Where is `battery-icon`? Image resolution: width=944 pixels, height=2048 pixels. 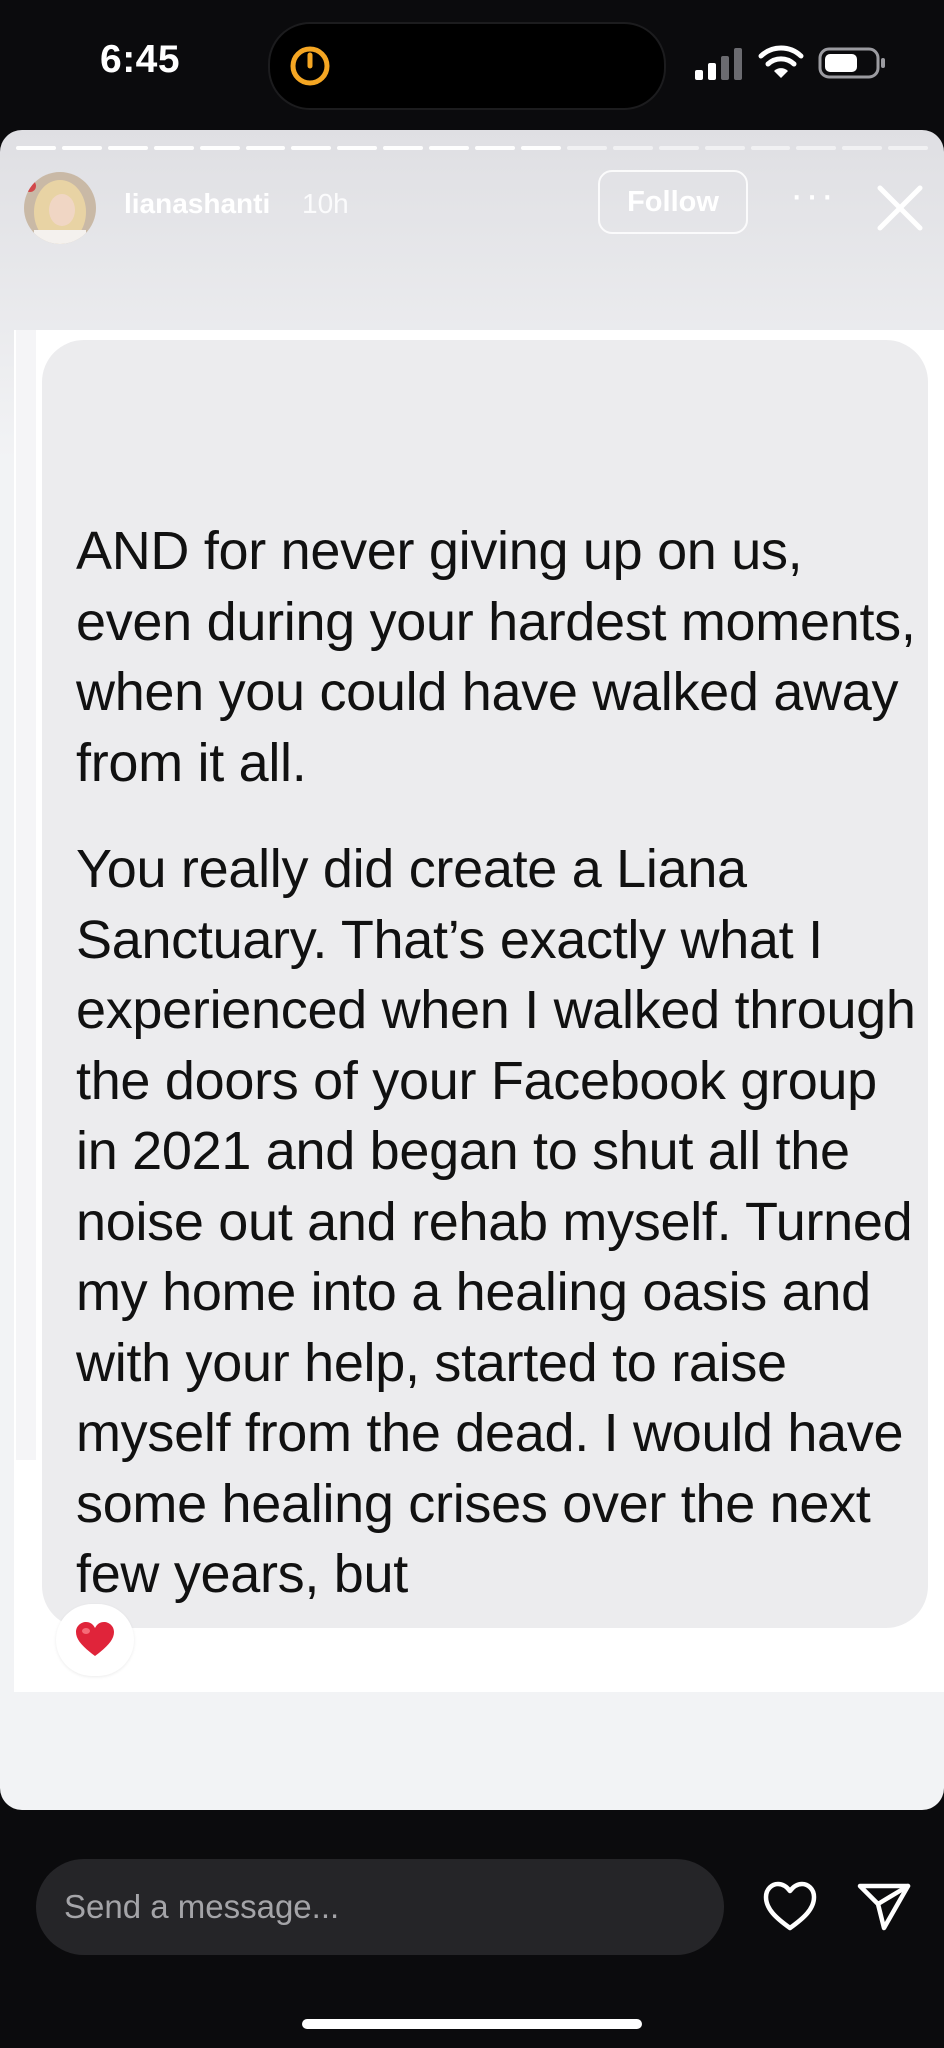
battery-icon is located at coordinates (851, 63).